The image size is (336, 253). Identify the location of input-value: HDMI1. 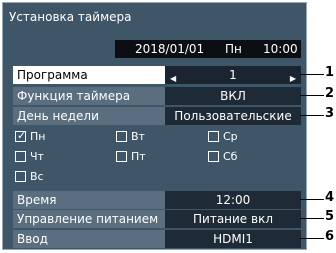
(233, 239).